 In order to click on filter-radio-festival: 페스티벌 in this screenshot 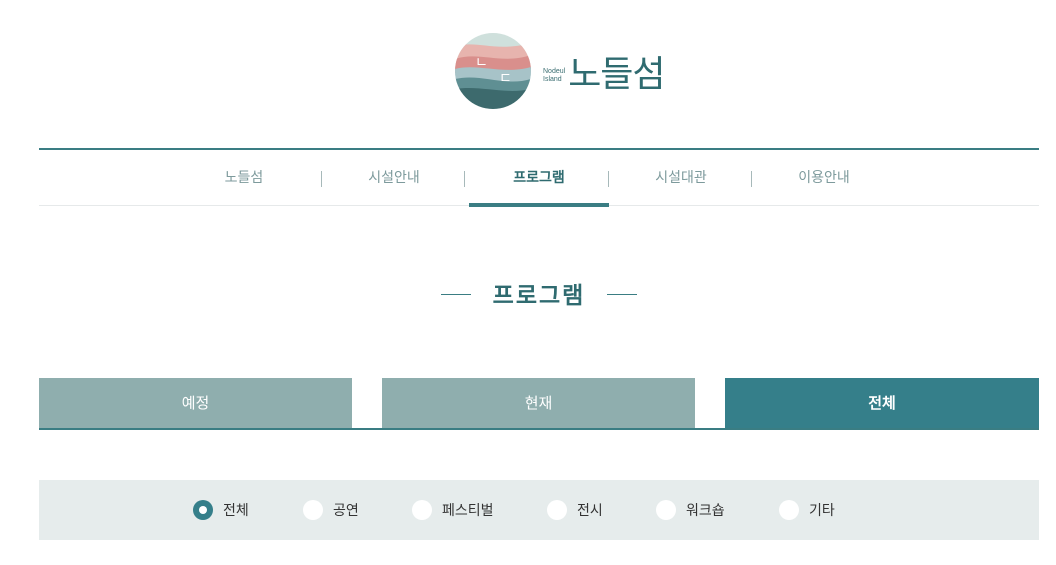, I will do `click(453, 510)`.